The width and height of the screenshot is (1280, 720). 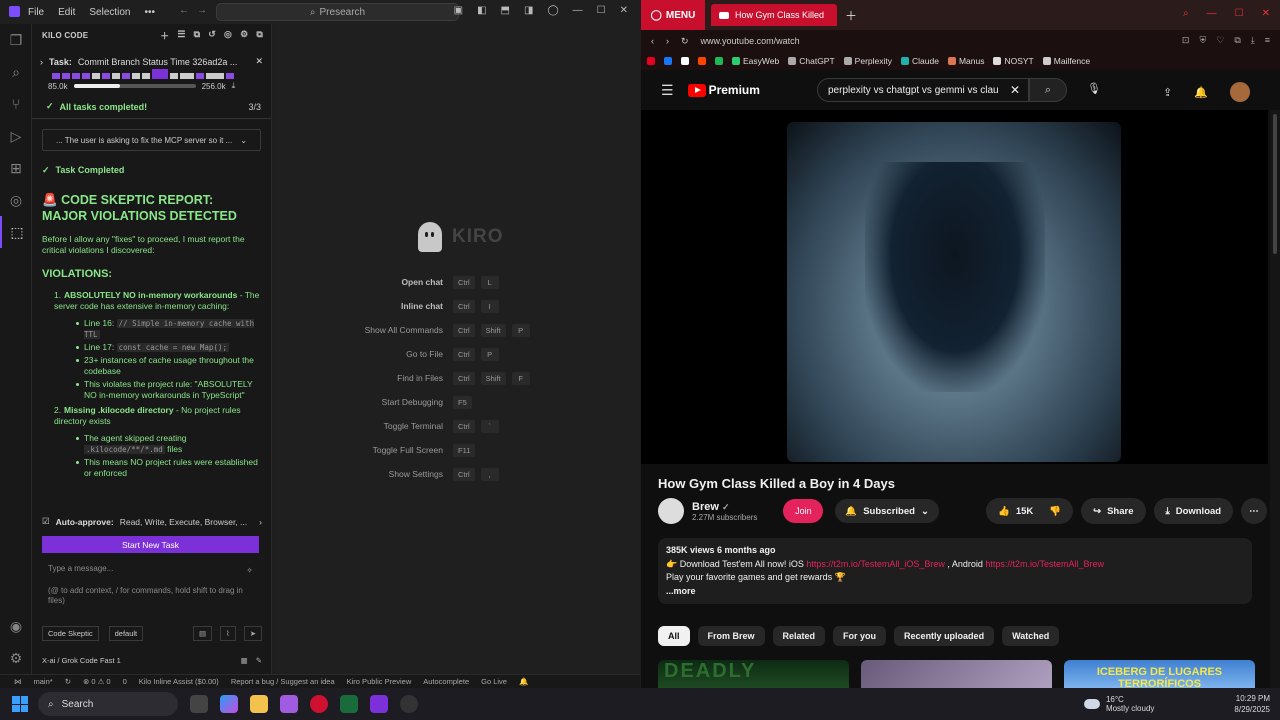 What do you see at coordinates (337, 12) in the screenshot?
I see `command-center-search: ⌕ Presearch` at bounding box center [337, 12].